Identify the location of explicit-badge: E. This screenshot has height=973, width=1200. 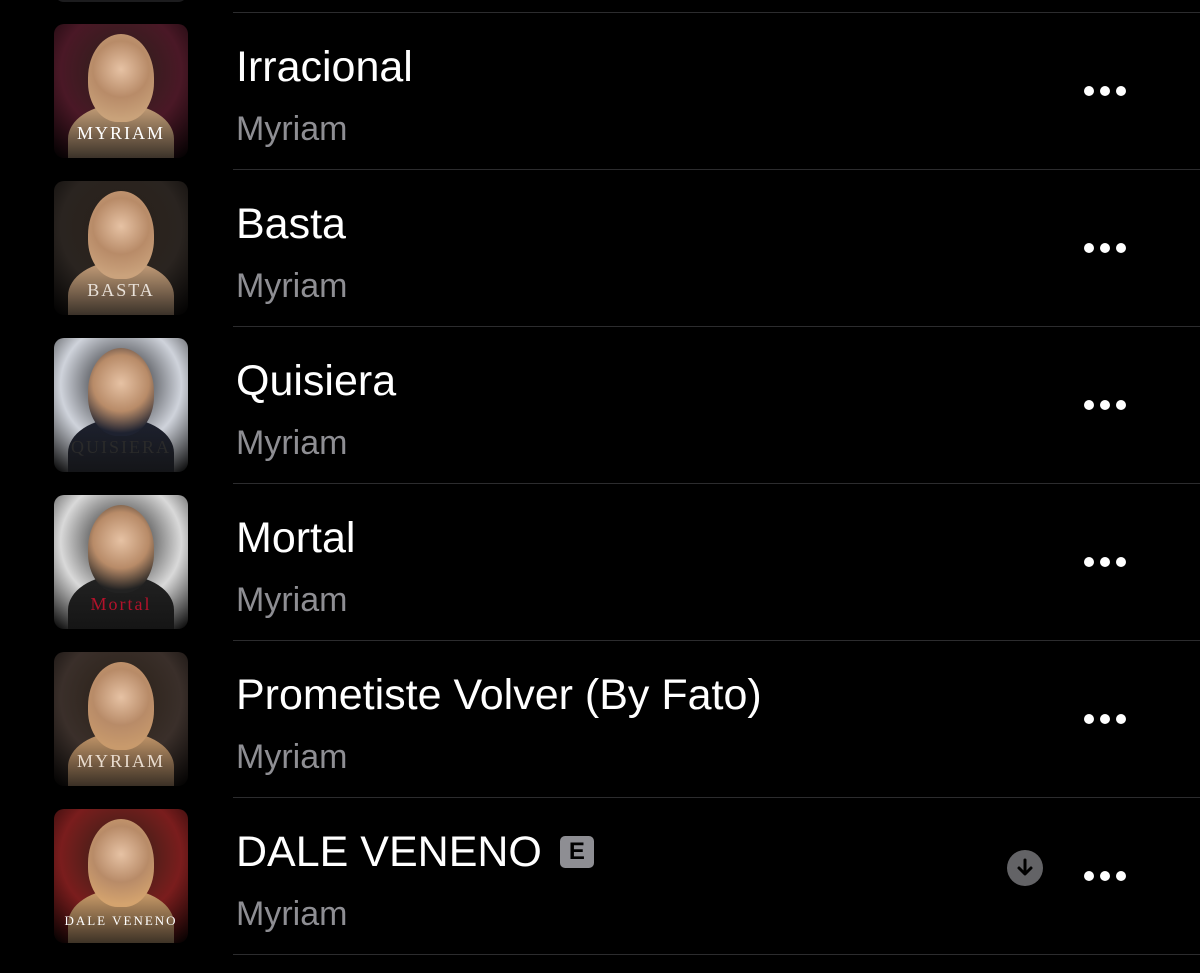
(576, 852).